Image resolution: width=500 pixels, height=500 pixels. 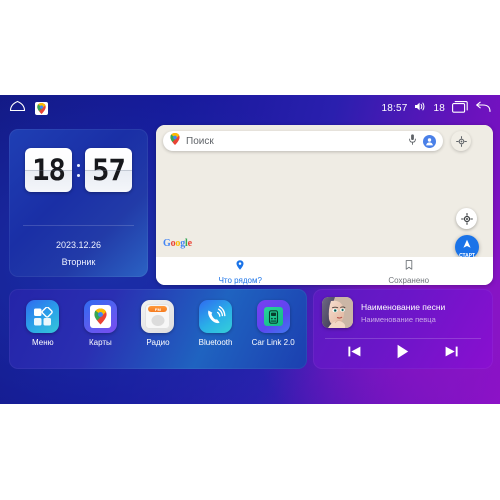 I want to click on microphone-icon, so click(x=412, y=141).